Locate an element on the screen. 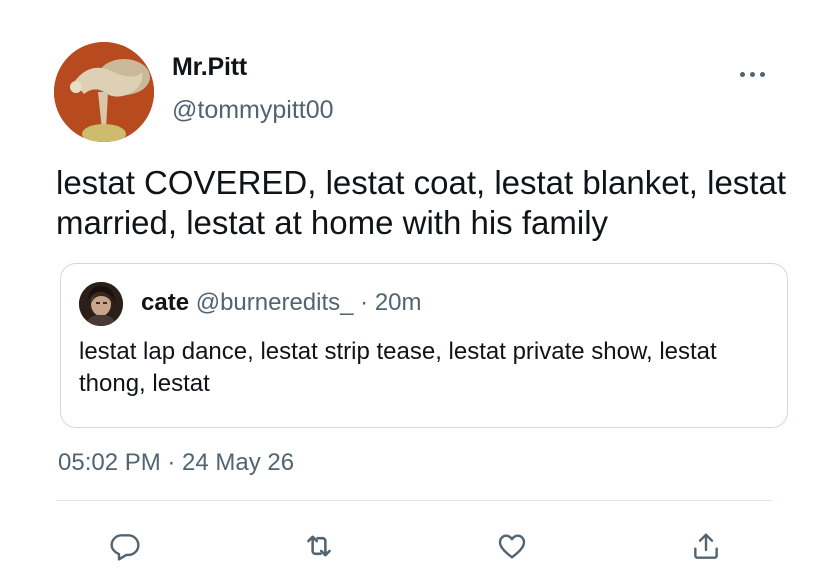  avatar-image is located at coordinates (104, 92).